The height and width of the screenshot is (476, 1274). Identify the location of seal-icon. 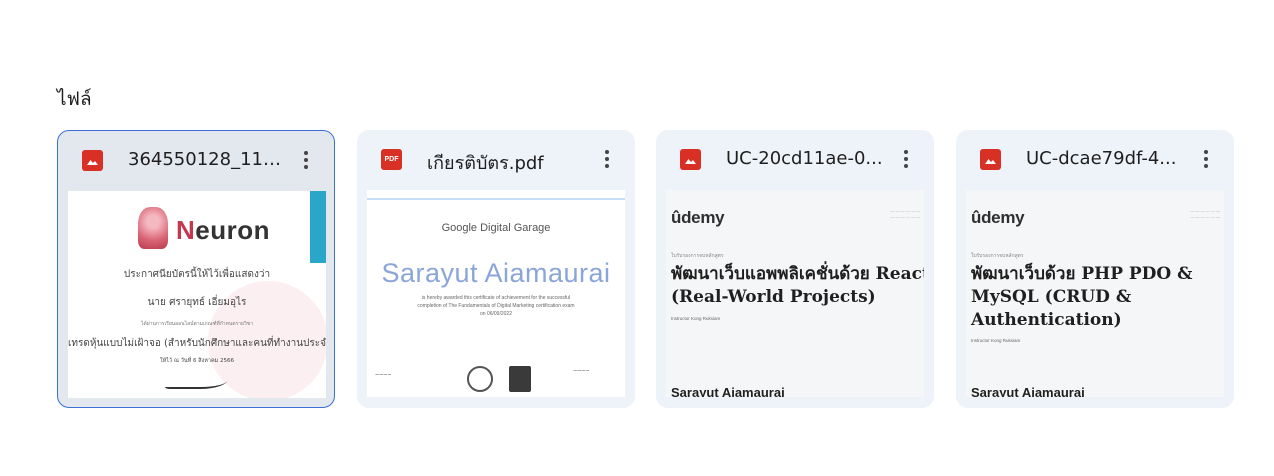
(480, 379).